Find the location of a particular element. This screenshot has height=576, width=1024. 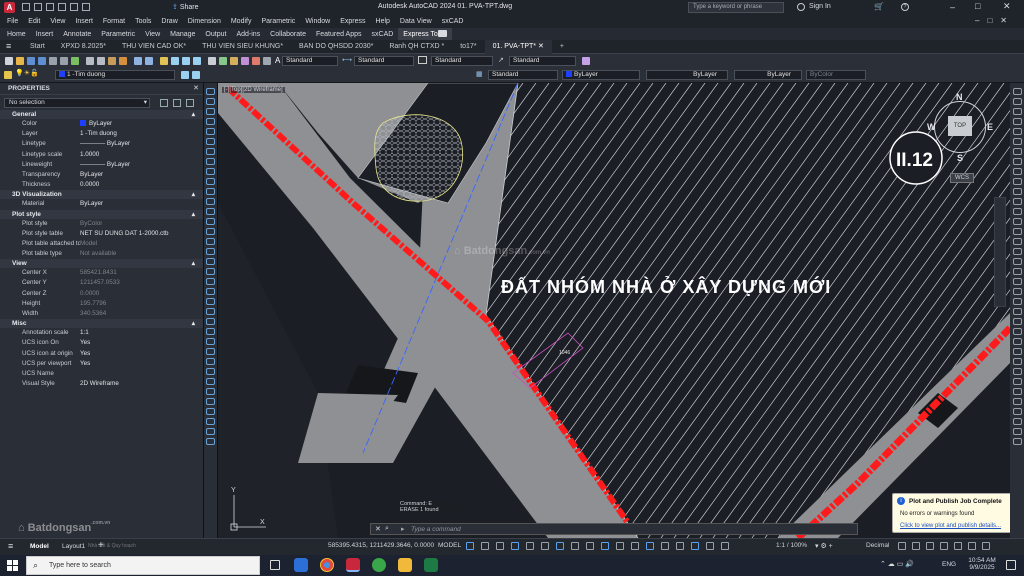

autocad-logo-icon: A is located at coordinates (9, 7).